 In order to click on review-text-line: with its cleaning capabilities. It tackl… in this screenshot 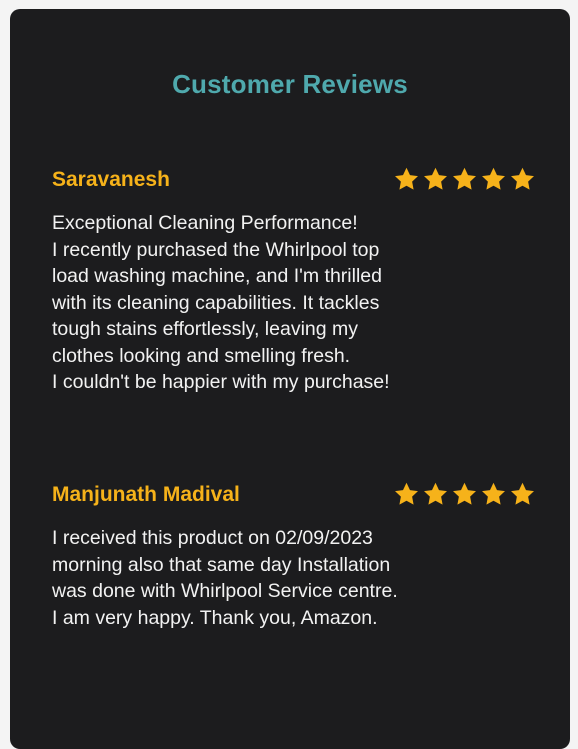, I will do `click(216, 302)`.